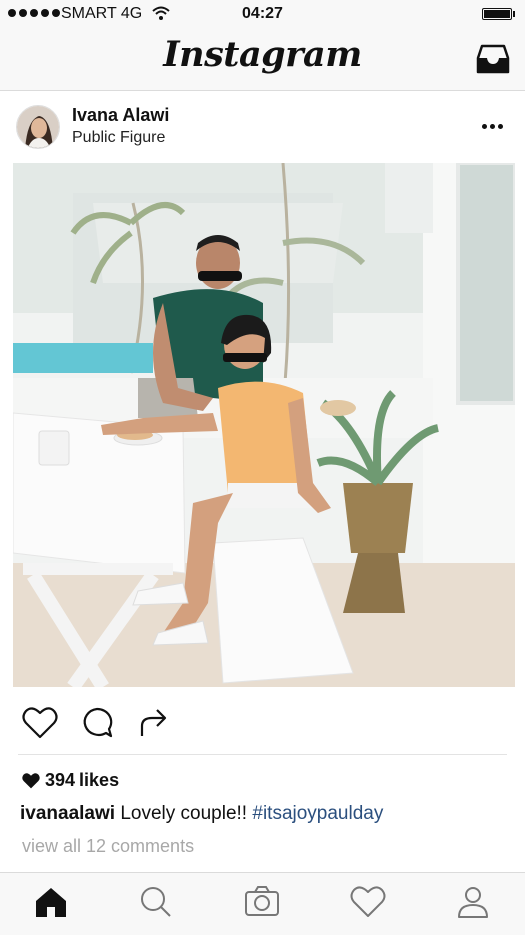  Describe the element at coordinates (97, 723) in the screenshot. I see `comment-bubble-icon` at that location.